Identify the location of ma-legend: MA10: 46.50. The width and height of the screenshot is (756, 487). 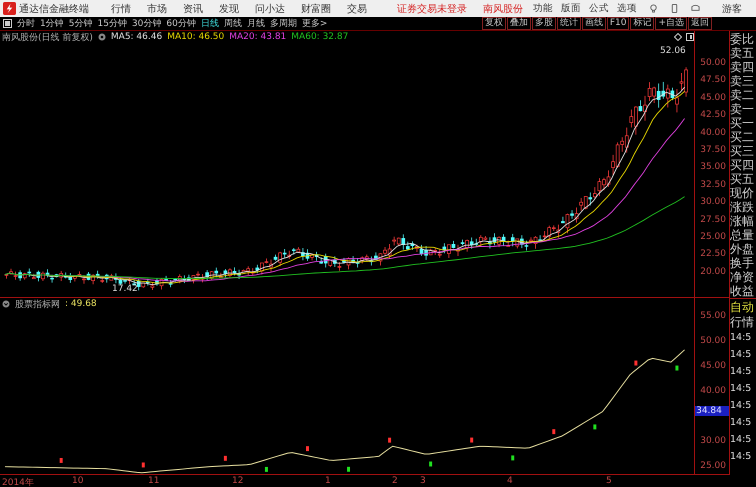
(195, 37).